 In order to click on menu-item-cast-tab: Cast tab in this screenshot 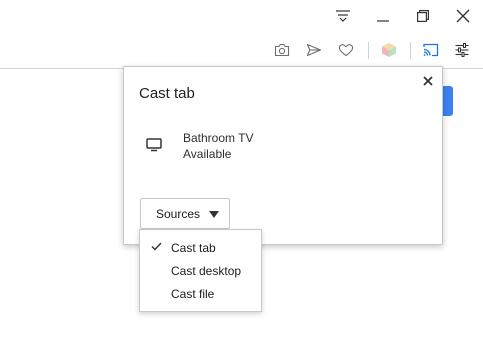, I will do `click(200, 247)`.